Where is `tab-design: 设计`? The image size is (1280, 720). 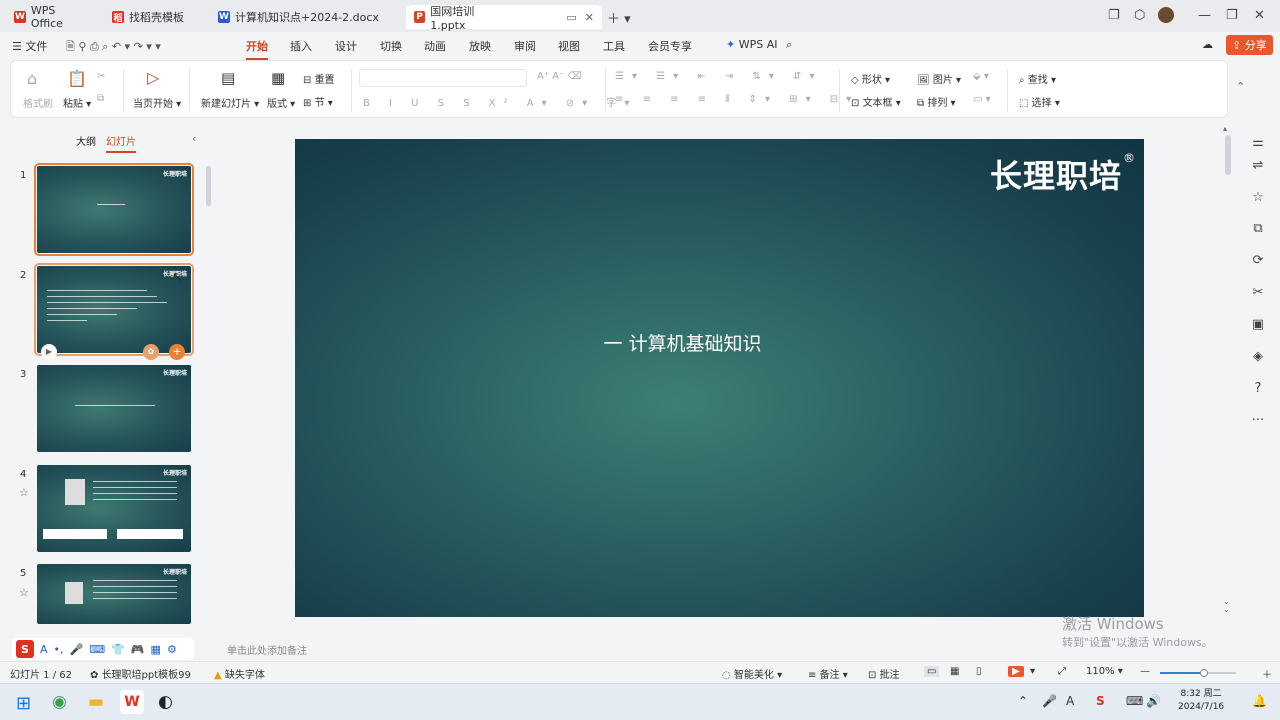 tab-design: 设计 is located at coordinates (346, 46).